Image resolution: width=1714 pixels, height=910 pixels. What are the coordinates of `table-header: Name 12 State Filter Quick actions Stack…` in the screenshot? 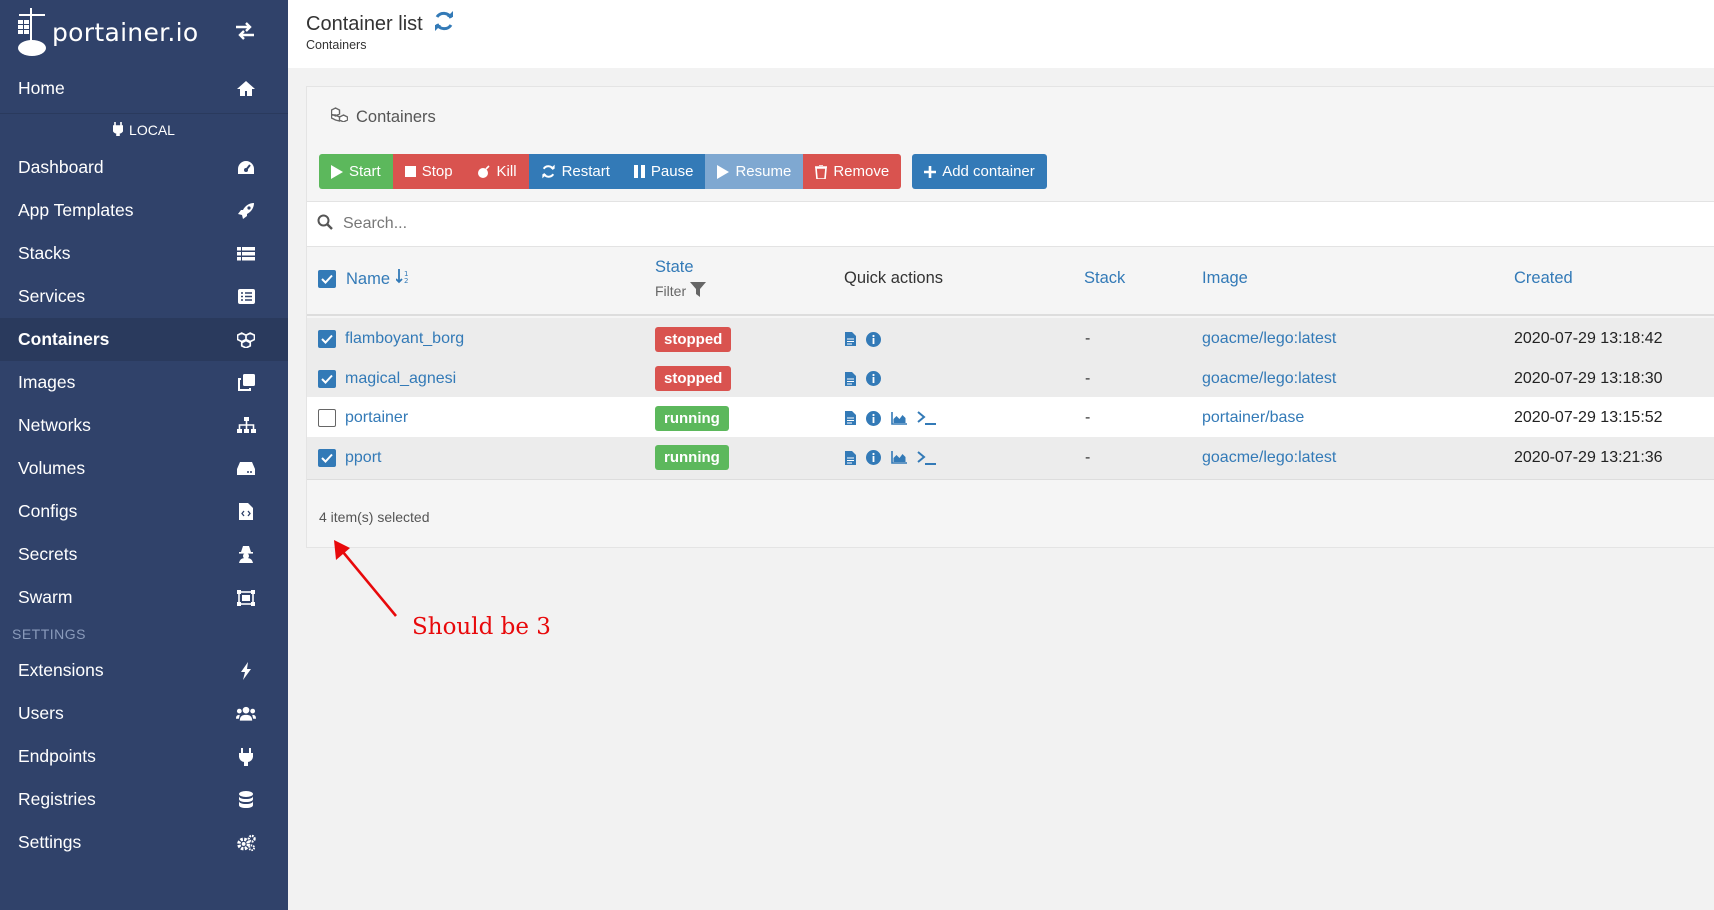 It's located at (1010, 282).